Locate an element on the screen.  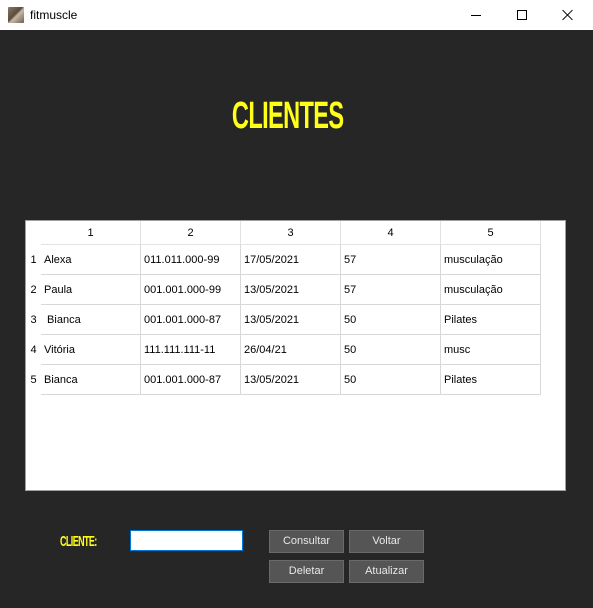
row-header: 4 is located at coordinates (33, 350).